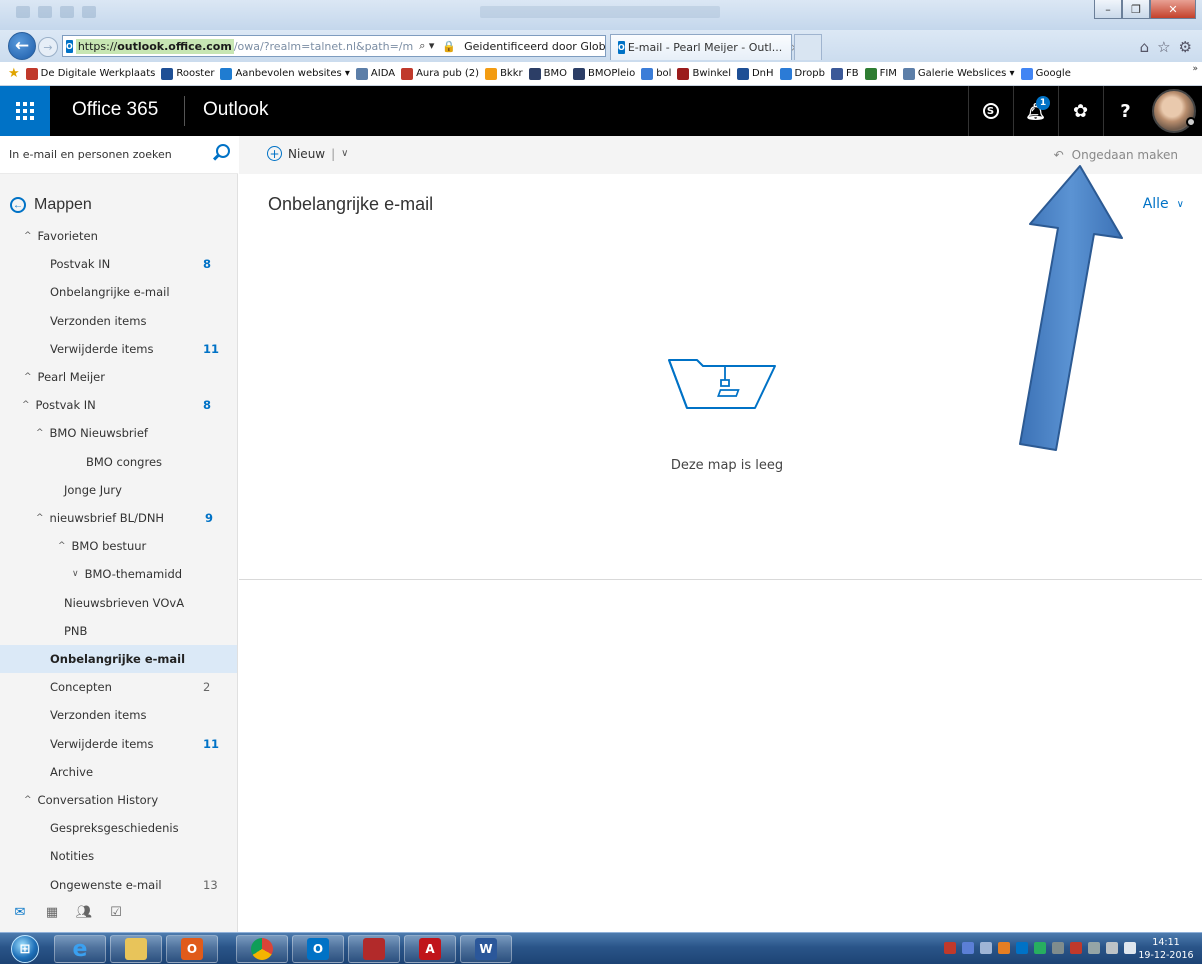  Describe the element at coordinates (118, 236) in the screenshot. I see `folder-item: ^ Favorieten` at that location.